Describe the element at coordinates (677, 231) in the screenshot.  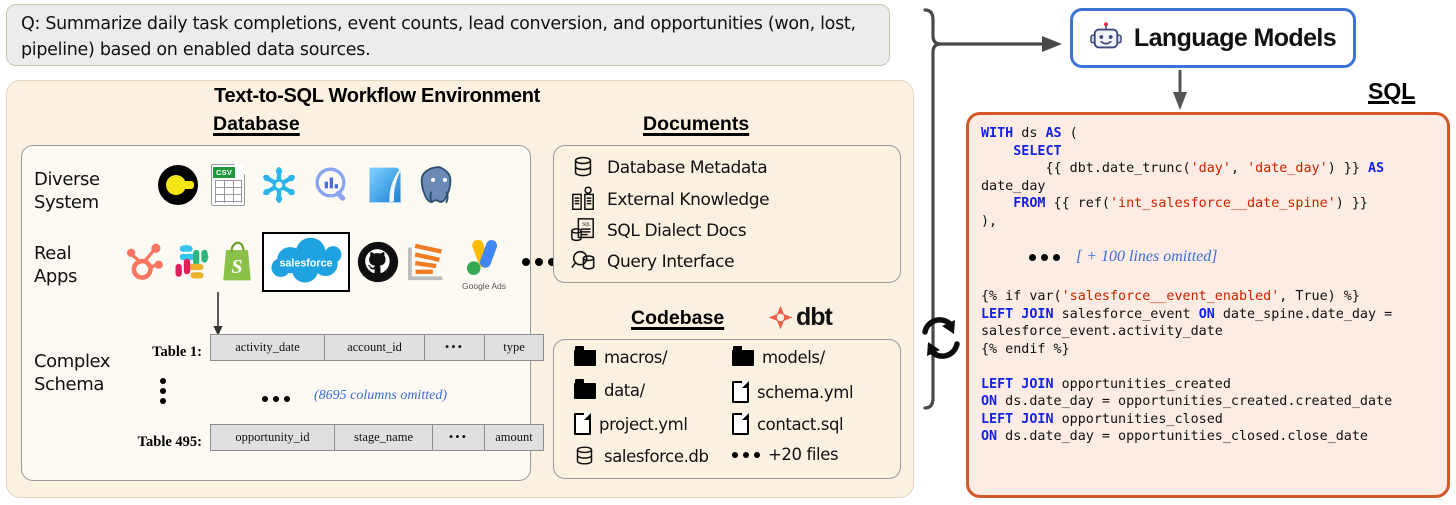
I see `list-item-label: SQL Dialect Docs` at that location.